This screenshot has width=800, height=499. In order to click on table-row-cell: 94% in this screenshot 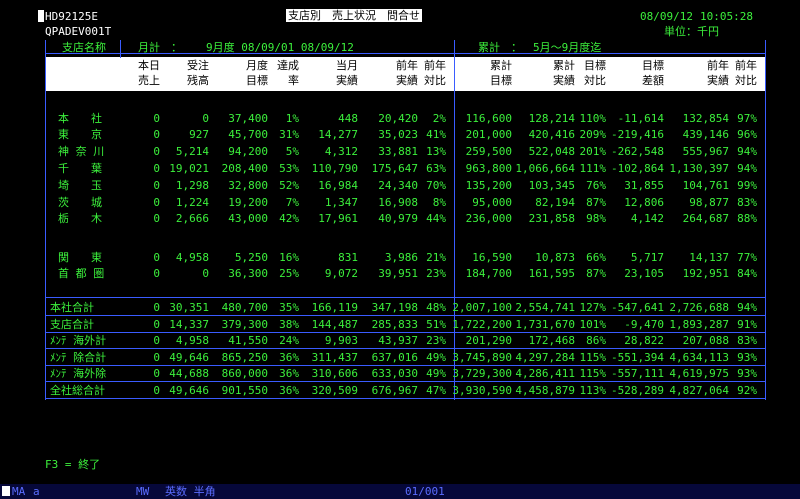, I will do `click(747, 151)`.